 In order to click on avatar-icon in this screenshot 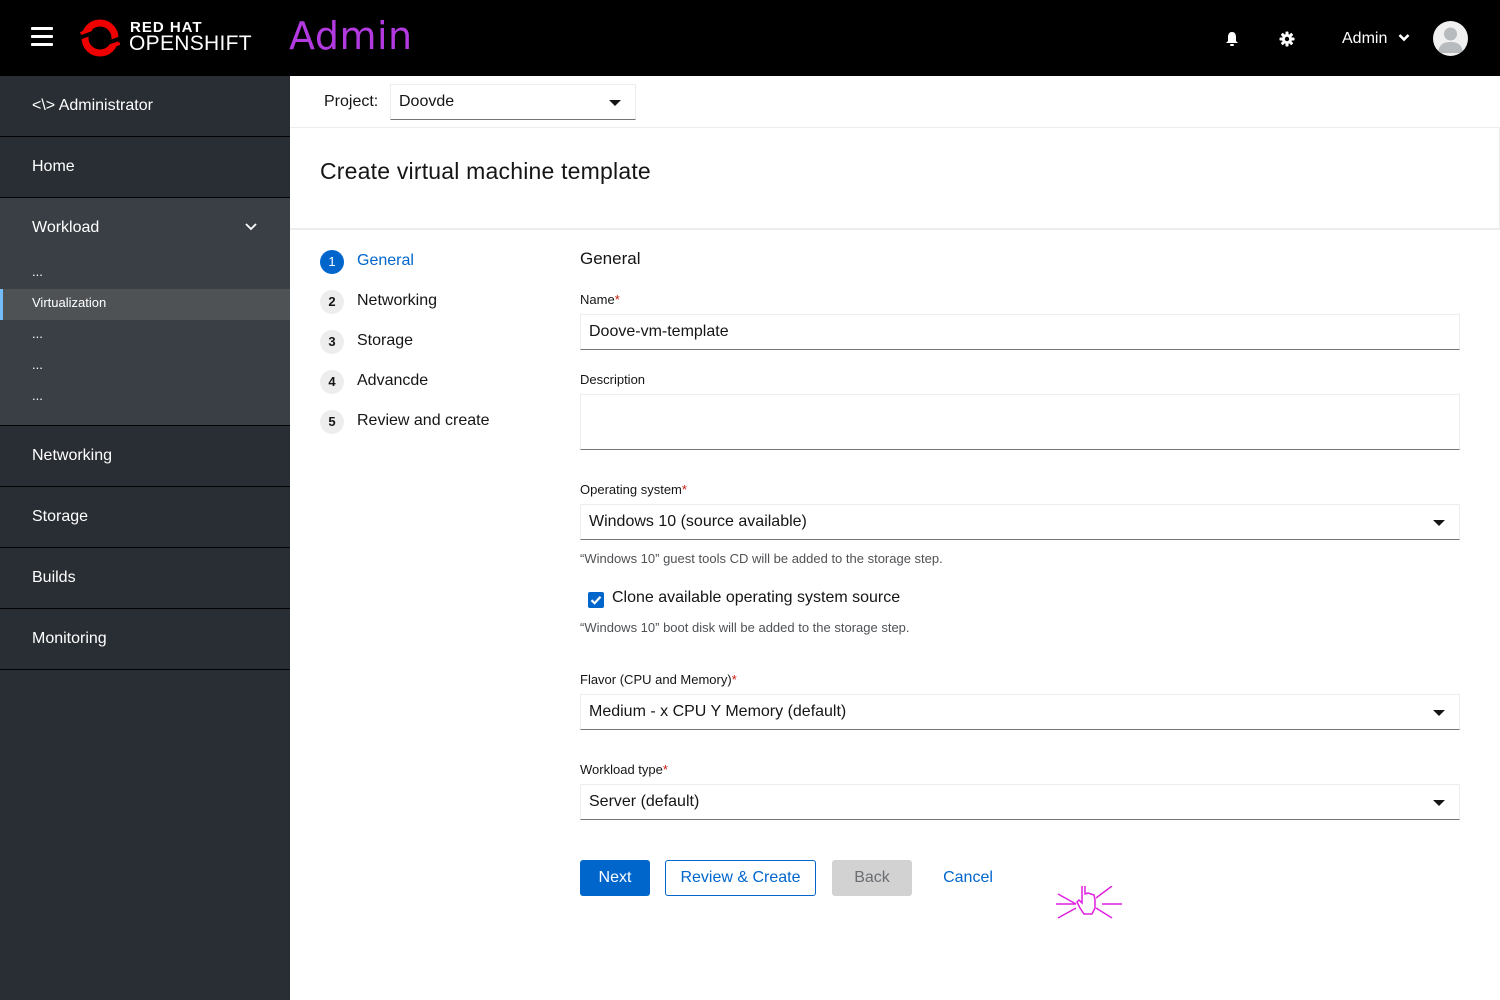, I will do `click(1450, 40)`.